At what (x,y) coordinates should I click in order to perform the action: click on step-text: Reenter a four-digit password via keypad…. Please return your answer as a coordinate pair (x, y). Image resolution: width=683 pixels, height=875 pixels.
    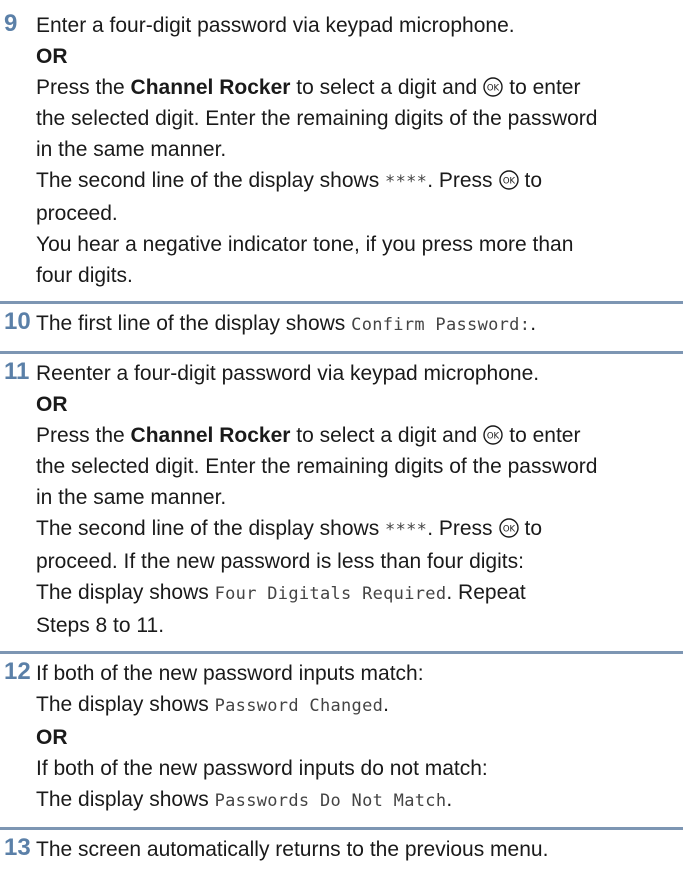
    Looking at the image, I should click on (288, 373).